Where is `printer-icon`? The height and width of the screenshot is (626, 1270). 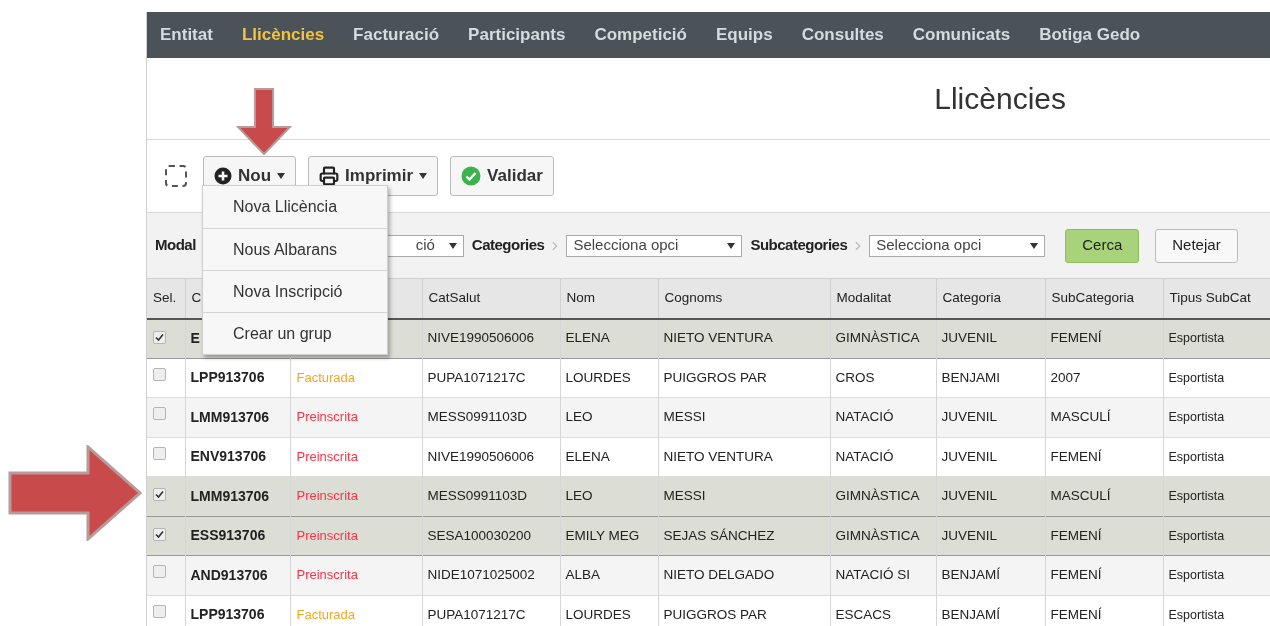 printer-icon is located at coordinates (329, 176).